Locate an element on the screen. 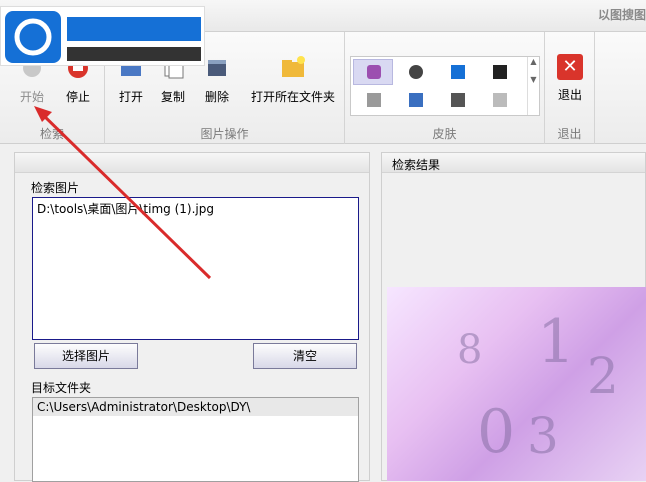 The image size is (646, 482). annotation-arrow is located at coordinates (123, 193).